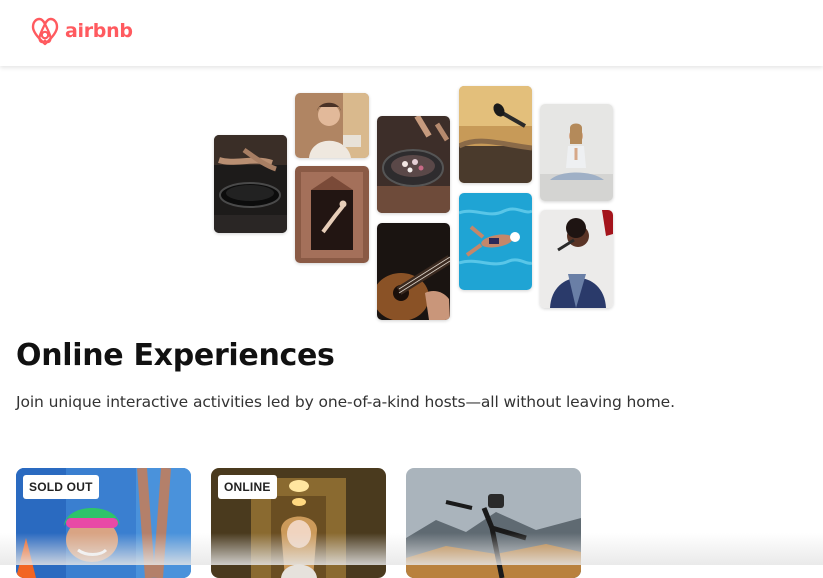 The image size is (823, 578). I want to click on experience-card: ONLINE, so click(298, 523).